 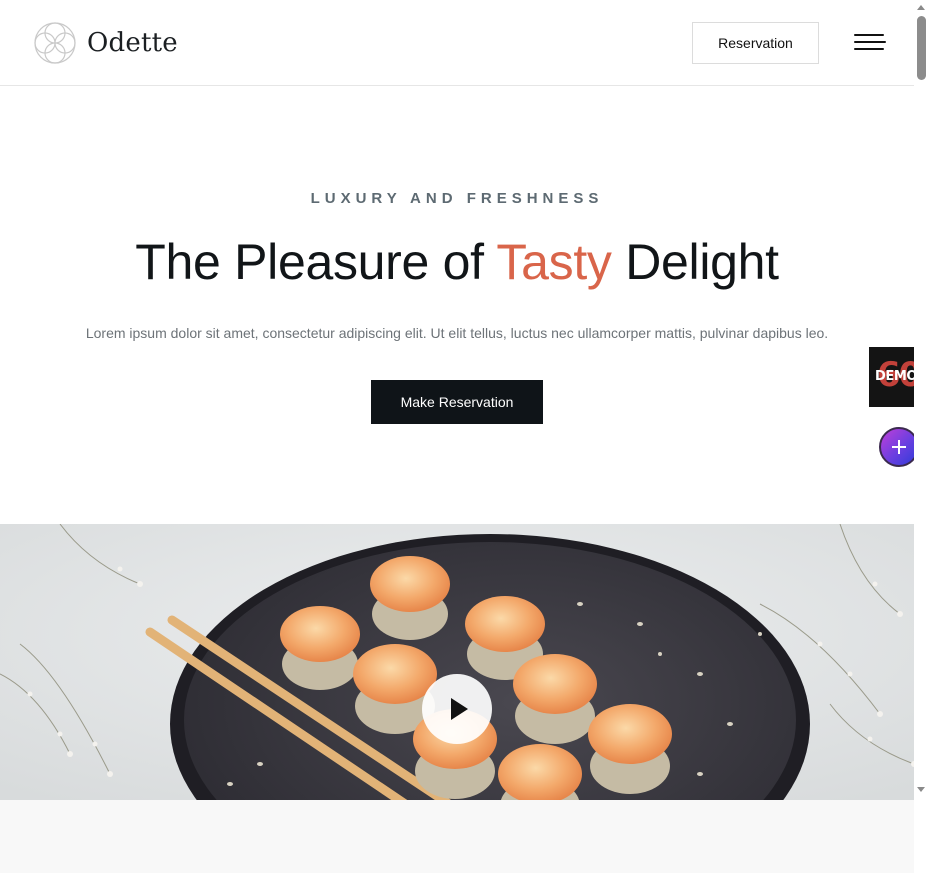 I want to click on flower-ring-logo-icon, so click(x=55, y=43).